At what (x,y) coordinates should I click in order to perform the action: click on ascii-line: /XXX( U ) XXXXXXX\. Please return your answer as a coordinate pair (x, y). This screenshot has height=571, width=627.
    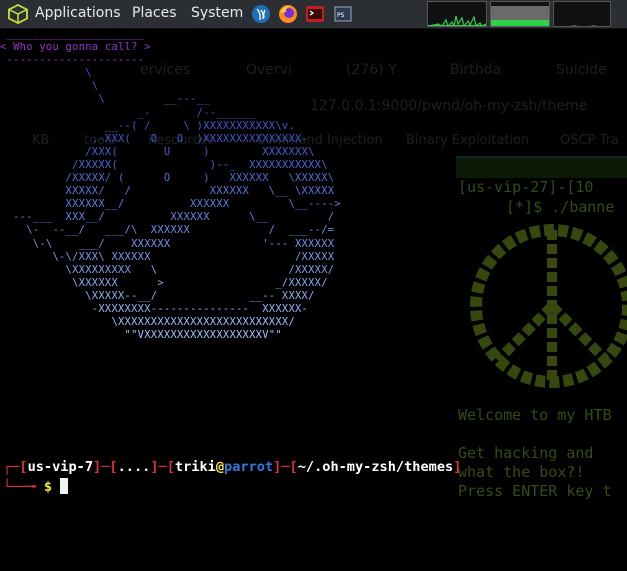
    Looking at the image, I should click on (157, 151).